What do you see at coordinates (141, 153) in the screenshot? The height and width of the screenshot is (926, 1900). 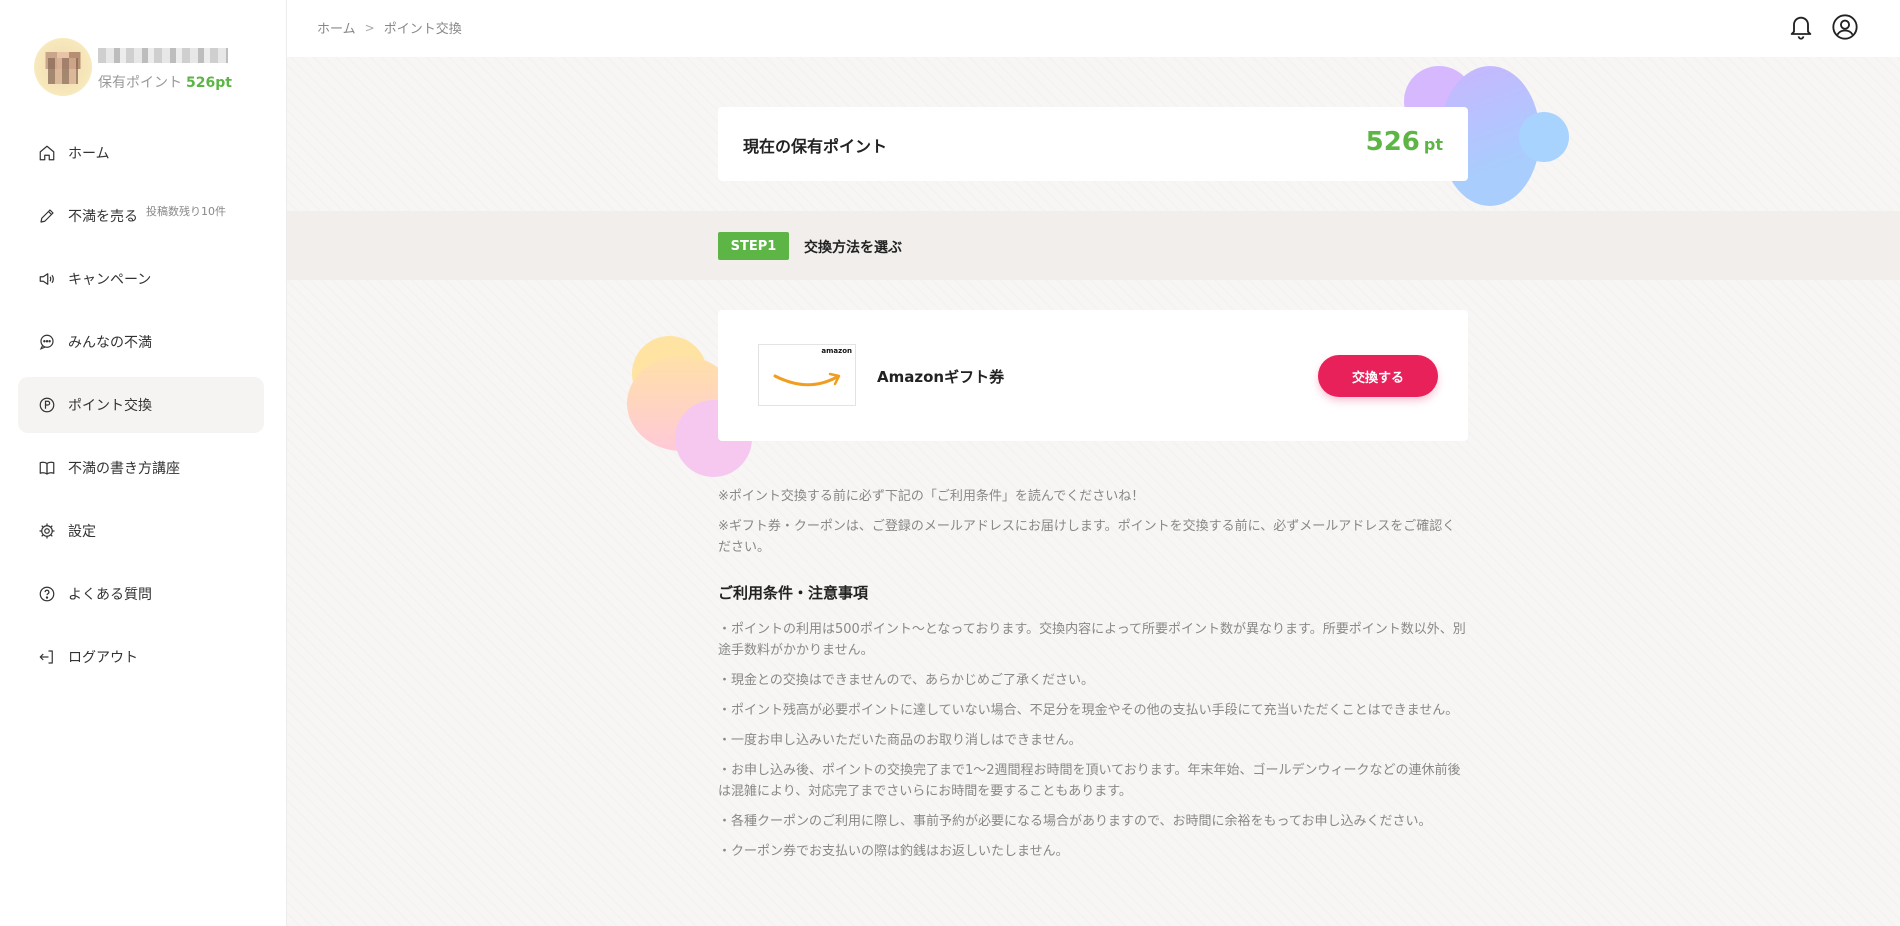 I see `sidebar-item-home: ホーム` at bounding box center [141, 153].